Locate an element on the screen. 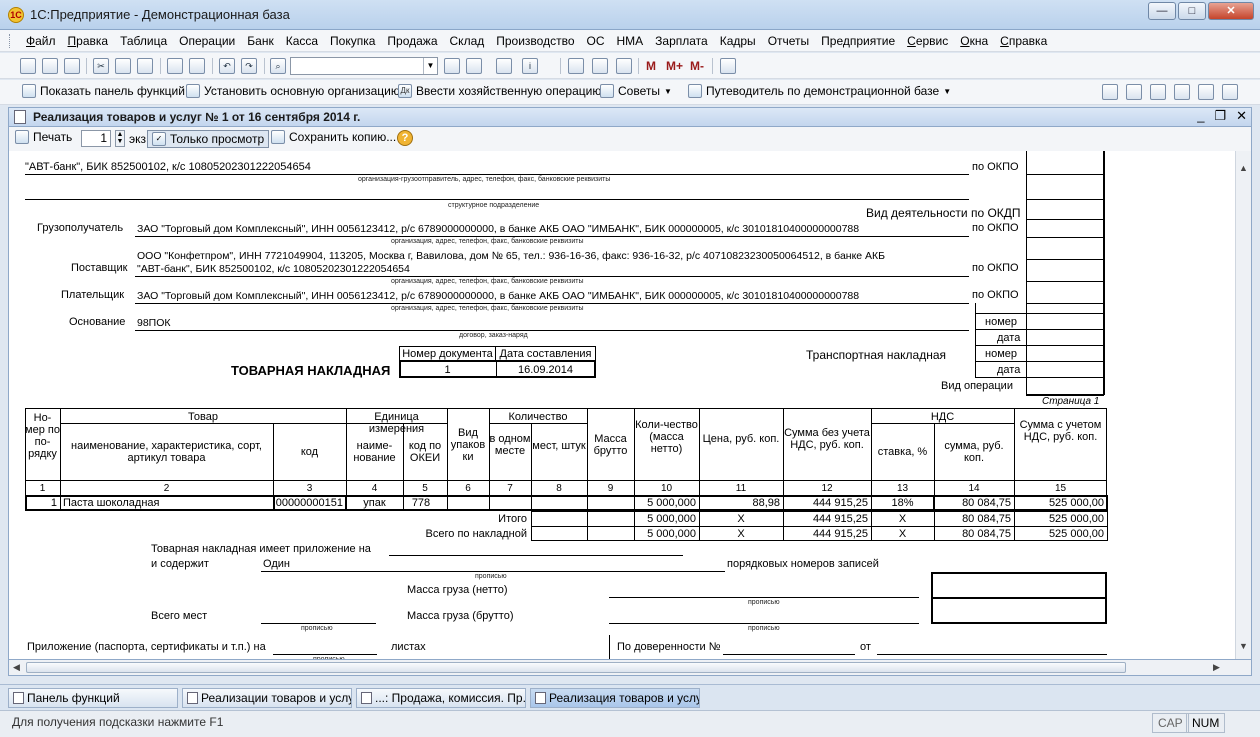 The height and width of the screenshot is (737, 1260). row-unit: упак is located at coordinates (374, 503).